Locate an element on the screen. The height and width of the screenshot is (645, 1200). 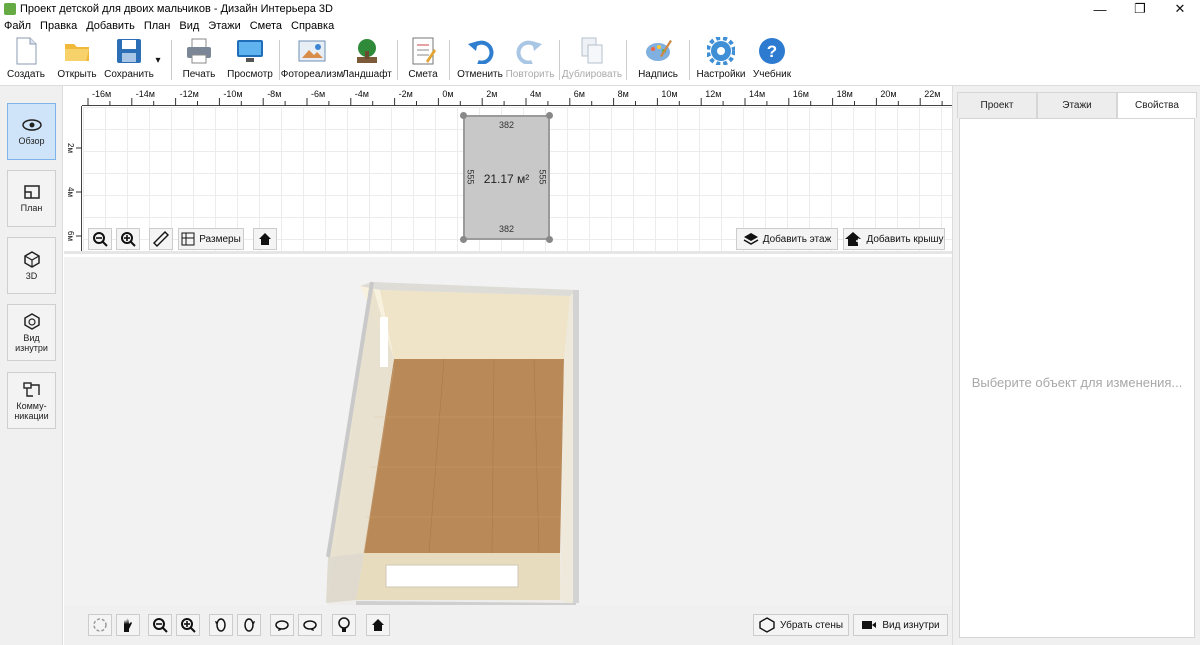
cube-icon is located at coordinates (31, 259).